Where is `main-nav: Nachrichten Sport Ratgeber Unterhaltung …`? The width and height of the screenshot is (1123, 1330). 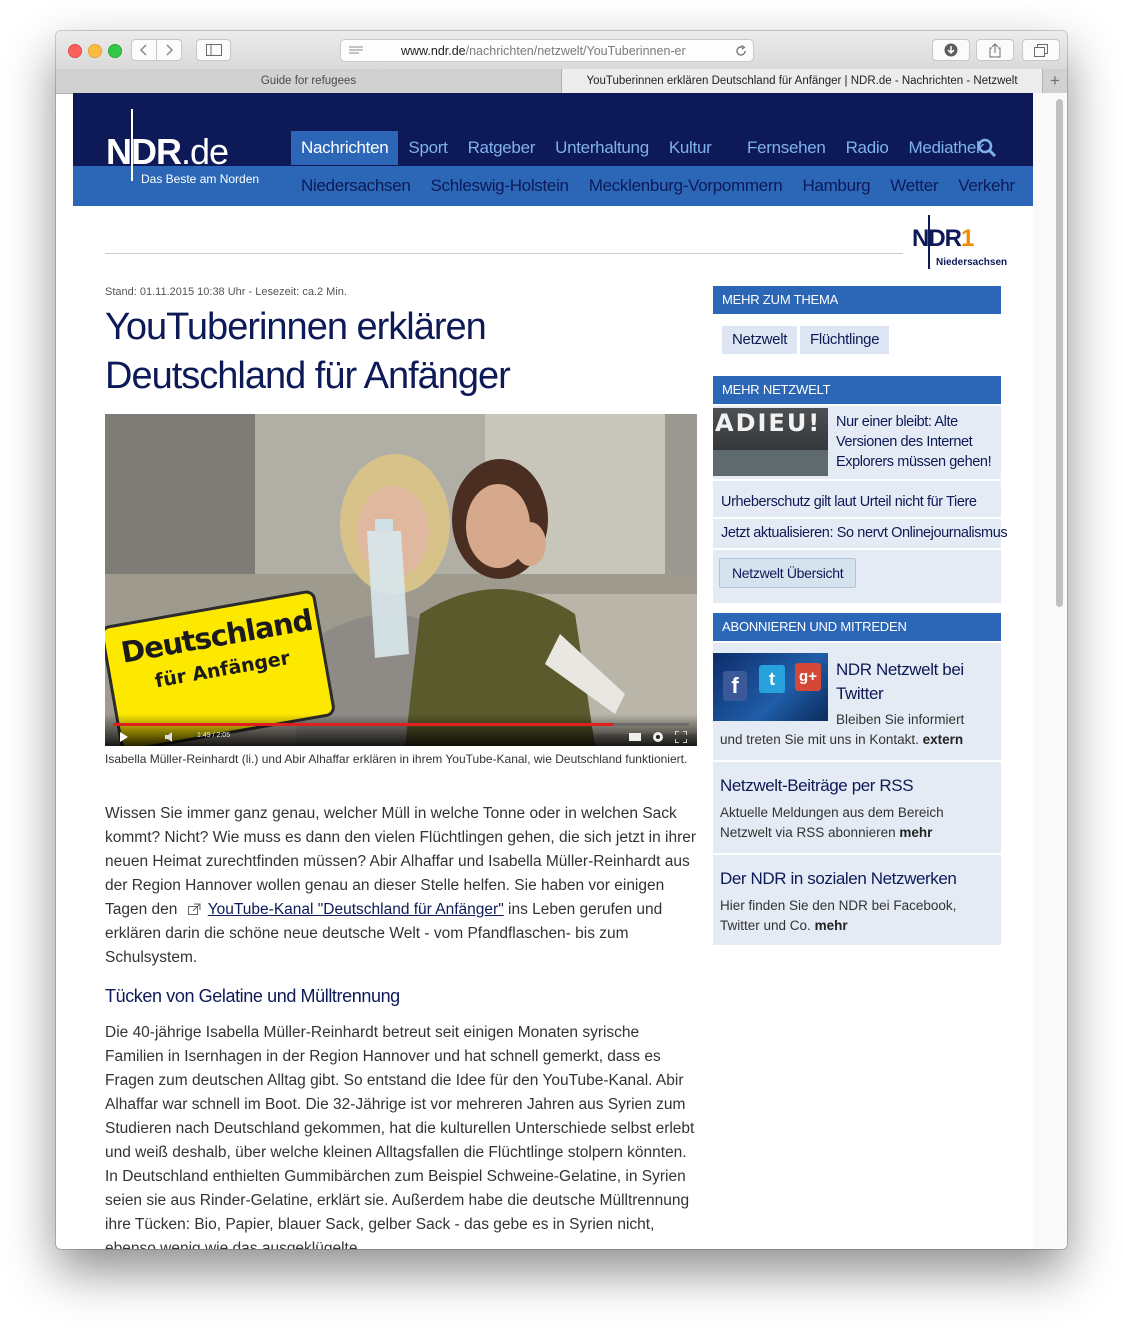 main-nav: Nachrichten Sport Ratgeber Unterhaltung … is located at coordinates (506, 148).